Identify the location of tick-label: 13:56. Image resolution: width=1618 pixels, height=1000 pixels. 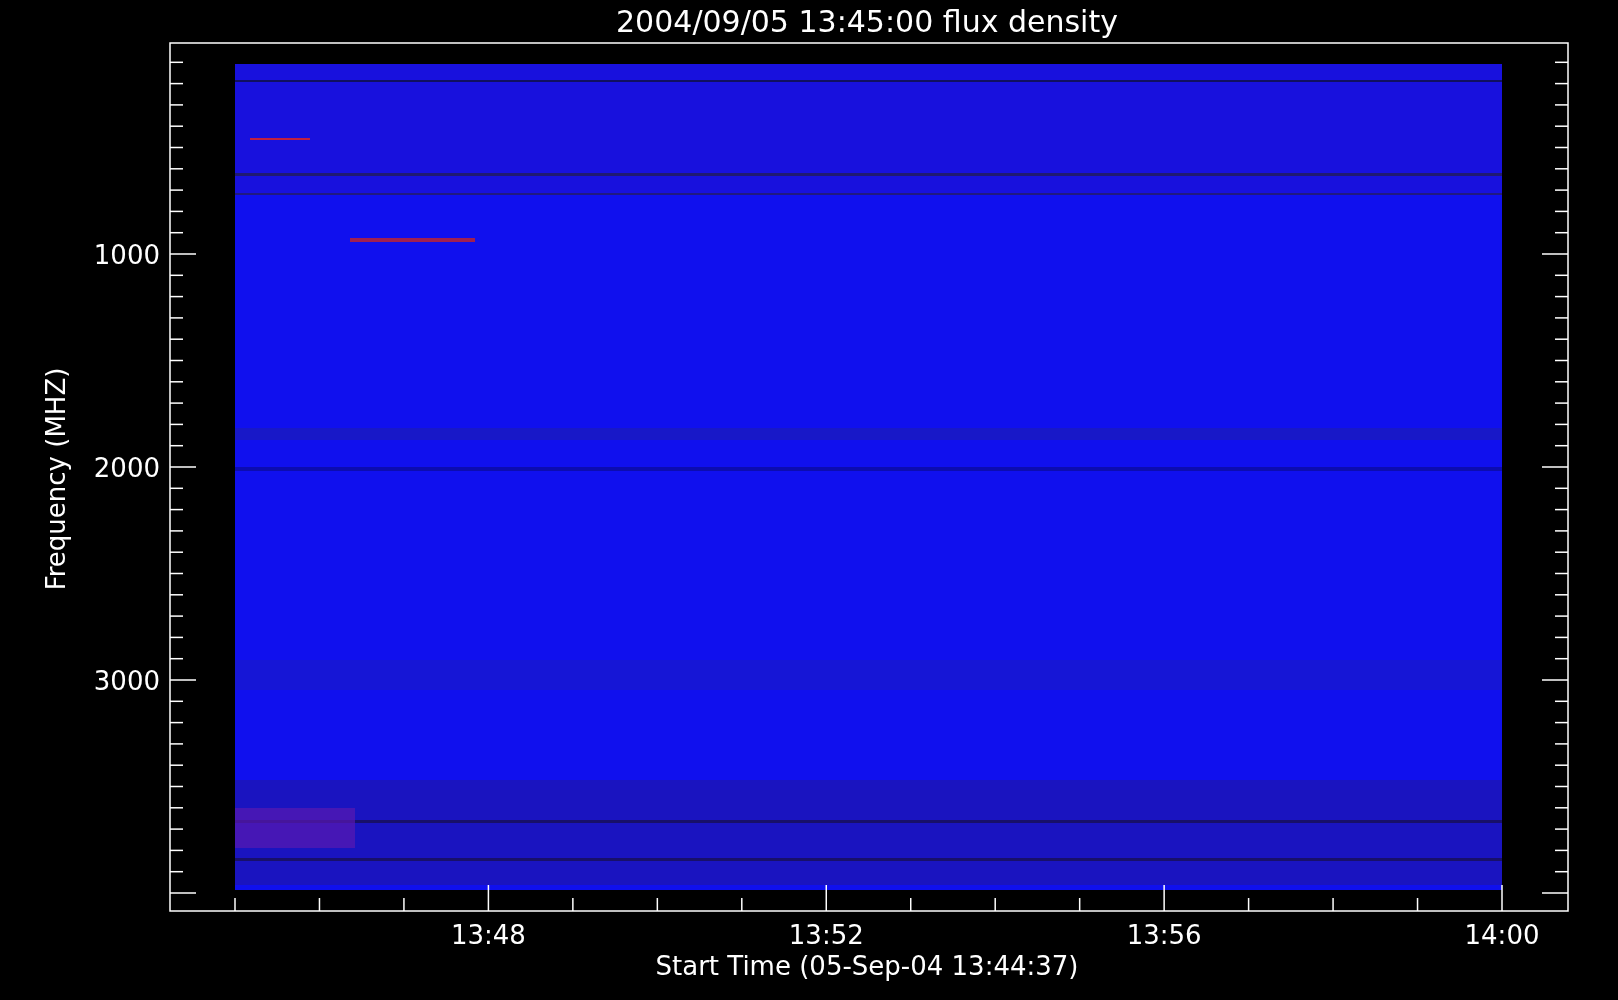
(1164, 935).